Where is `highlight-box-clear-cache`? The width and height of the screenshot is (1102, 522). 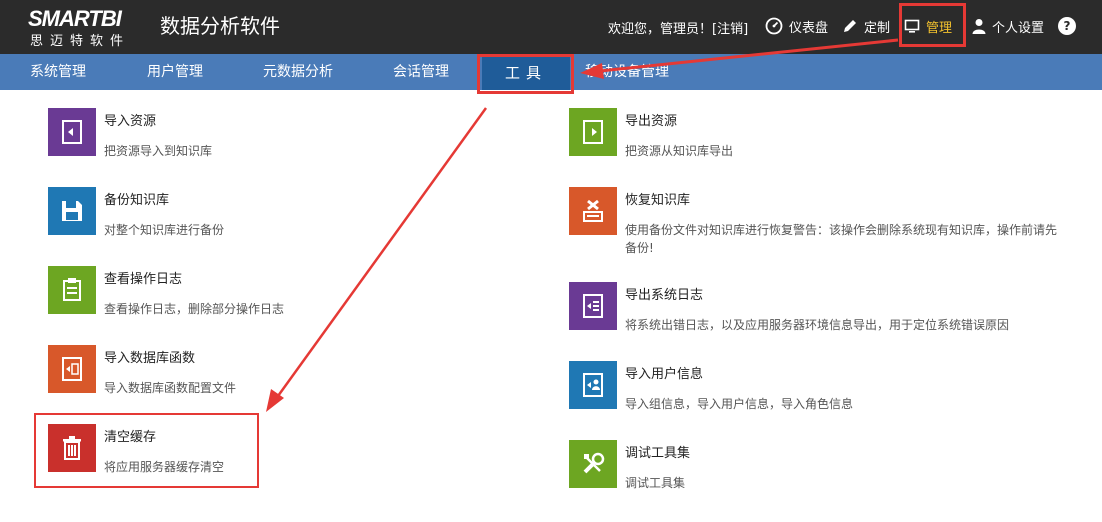
highlight-box-clear-cache is located at coordinates (146, 450).